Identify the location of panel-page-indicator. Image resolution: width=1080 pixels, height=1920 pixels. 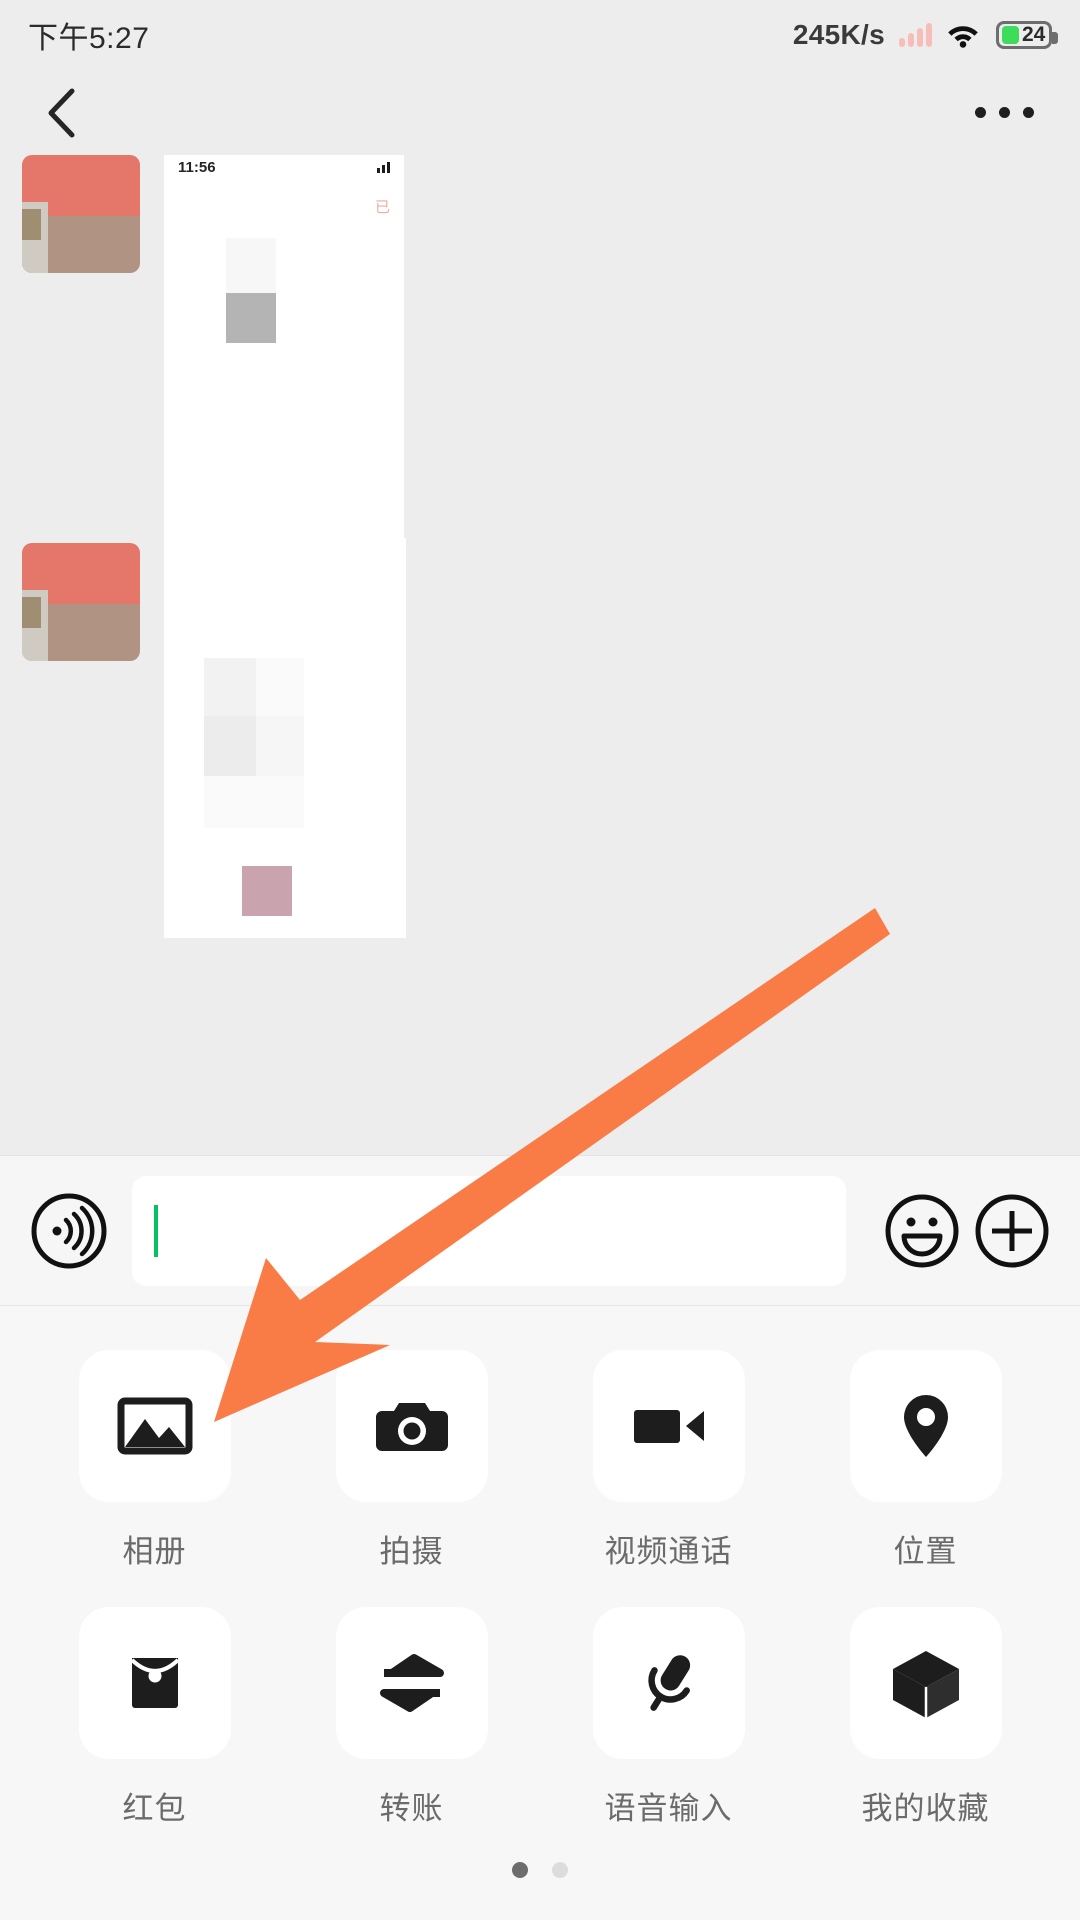
(540, 1870).